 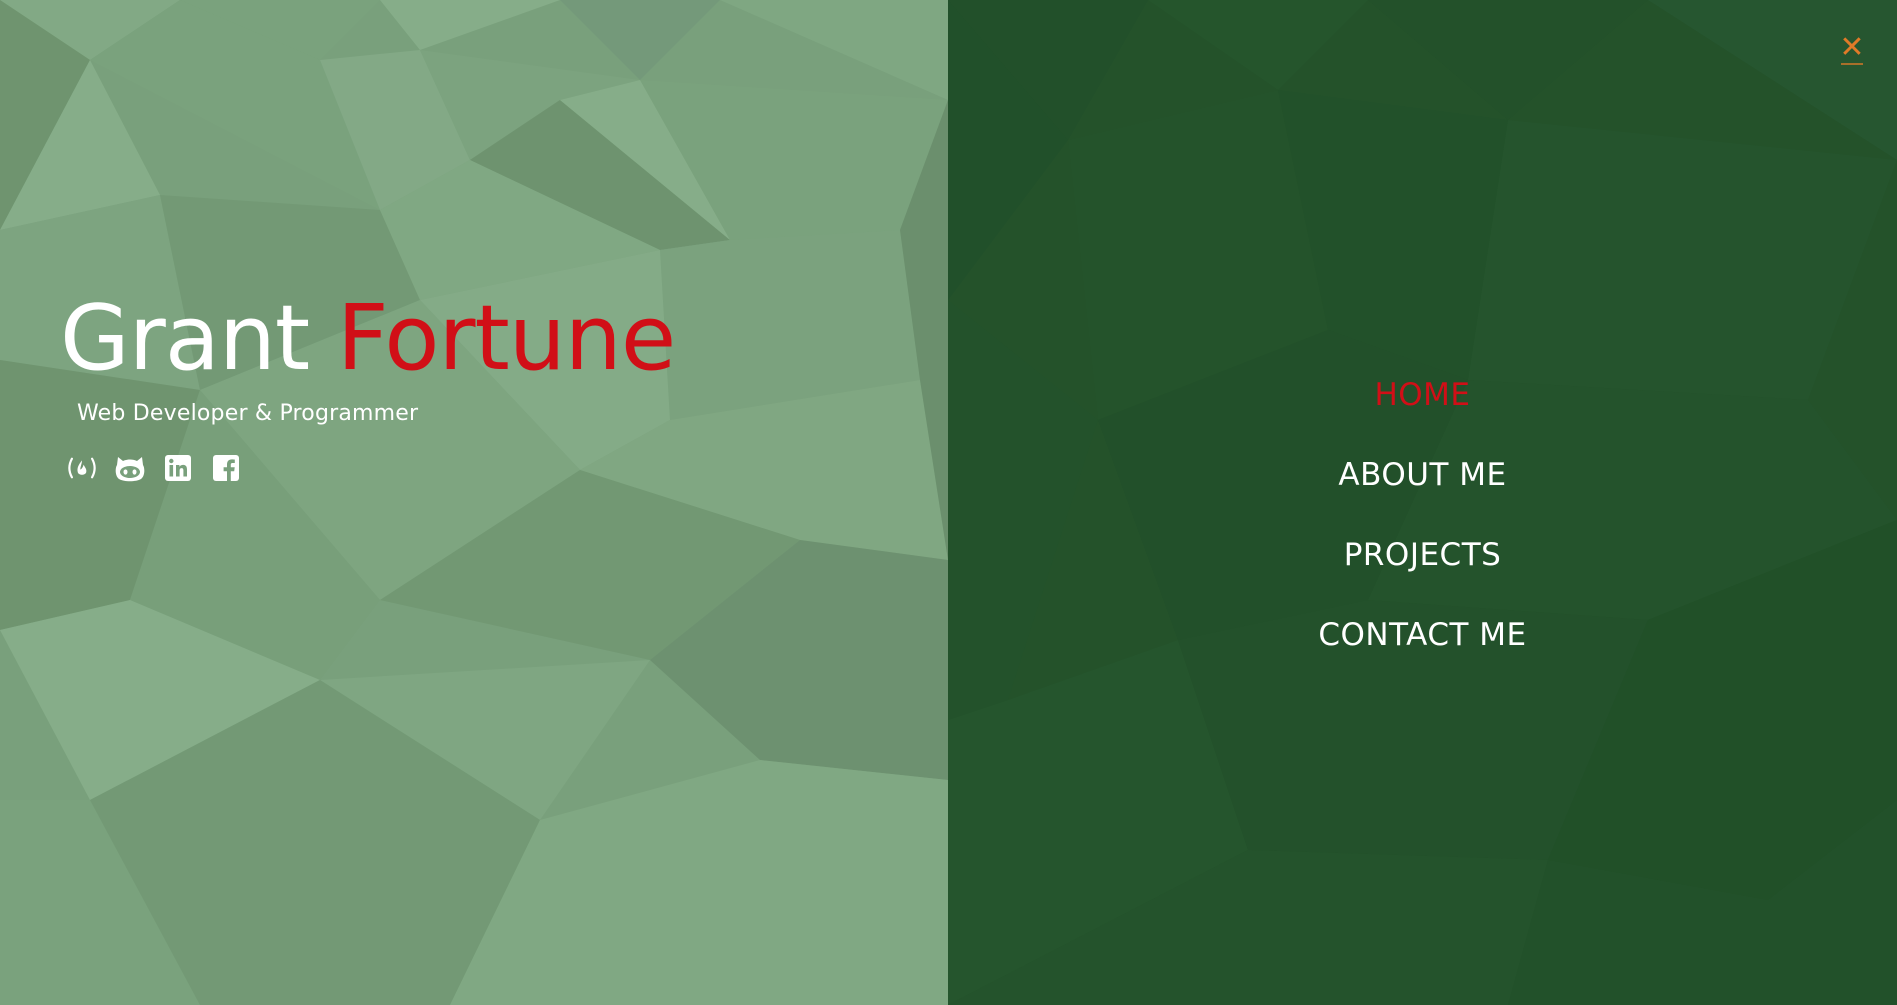 I want to click on nav-item-projects: PROJECTS, so click(x=1422, y=555).